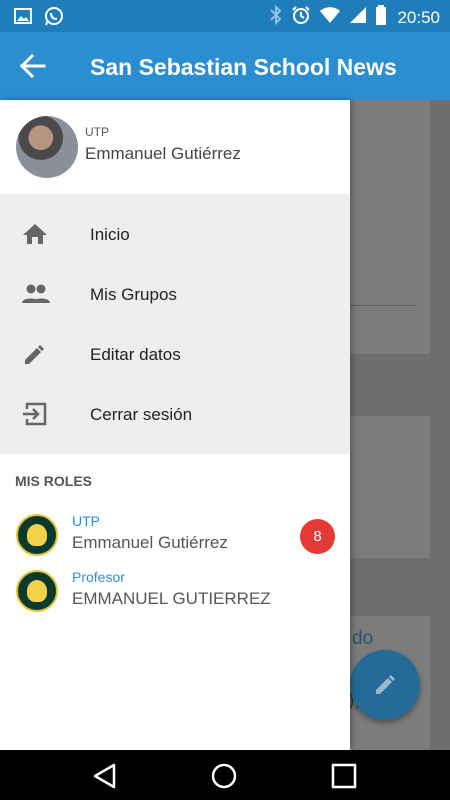 This screenshot has height=800, width=450. I want to click on status-bar: 20:50, so click(225, 16).